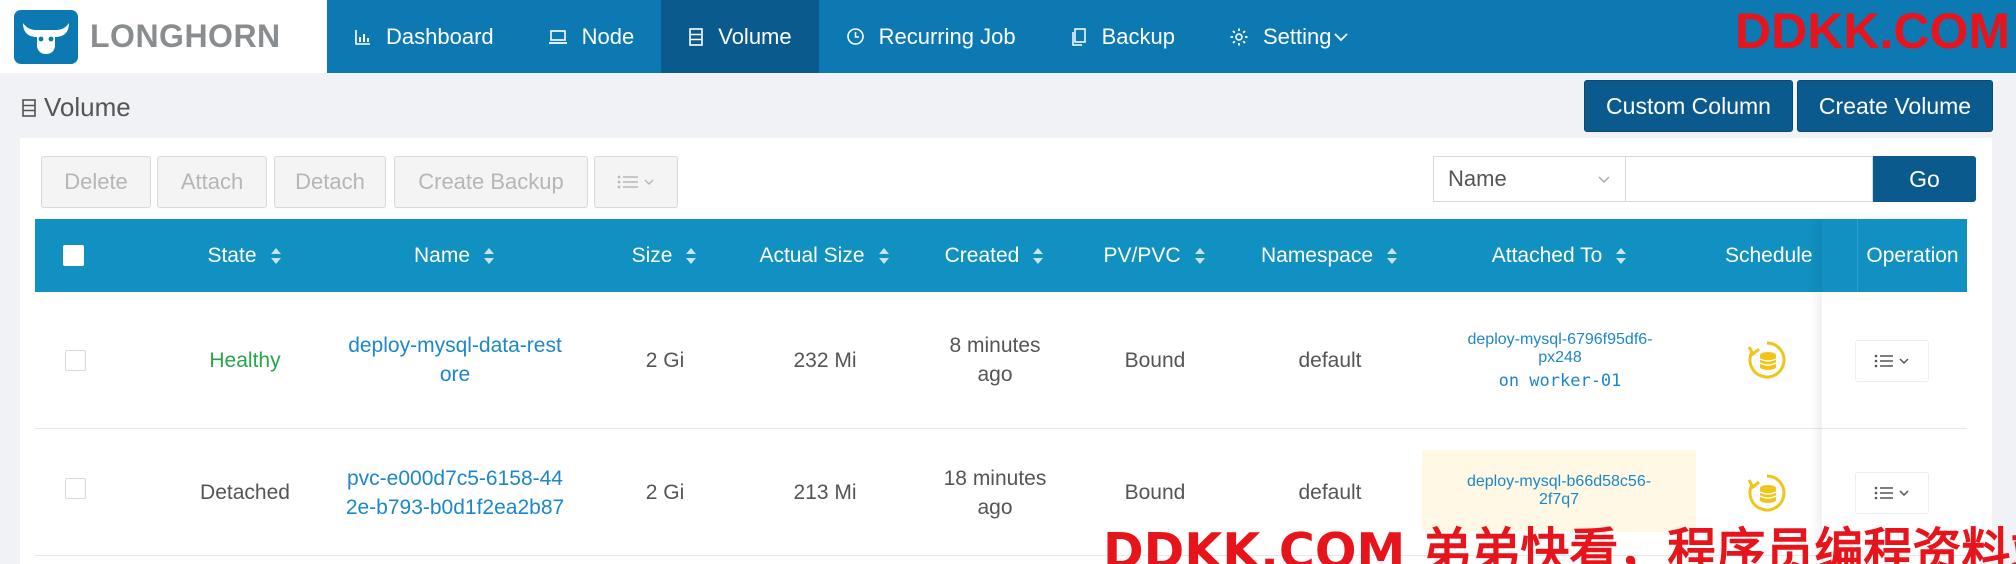 The image size is (2016, 564). I want to click on recurring-clock-icon, so click(855, 36).